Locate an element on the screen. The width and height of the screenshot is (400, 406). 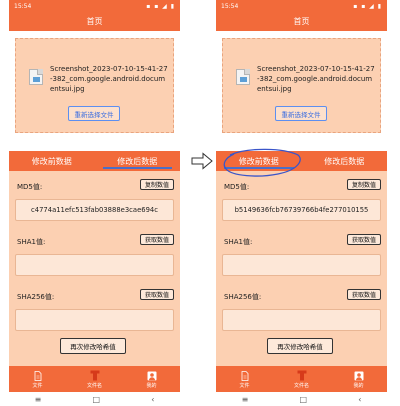
right-arrow-icon is located at coordinates (202, 161).